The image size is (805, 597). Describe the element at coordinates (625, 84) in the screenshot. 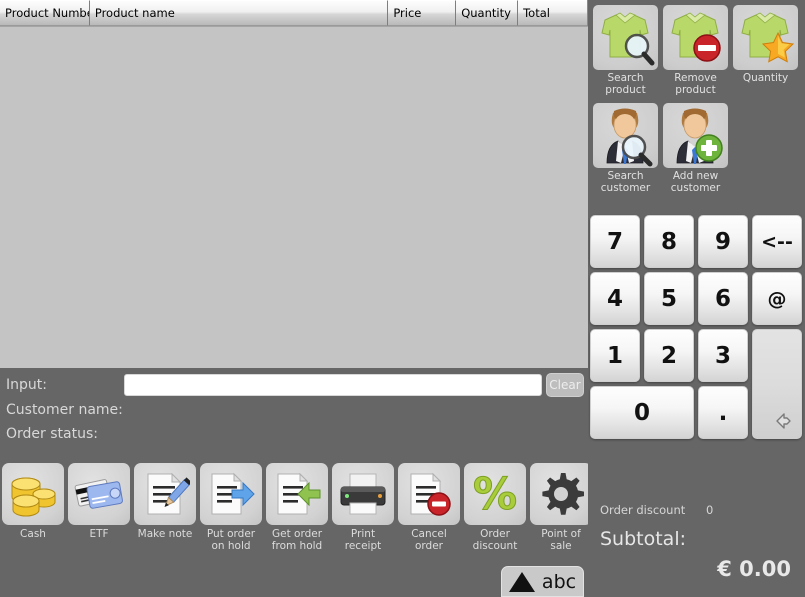

I see `search-product-label: Search product` at that location.